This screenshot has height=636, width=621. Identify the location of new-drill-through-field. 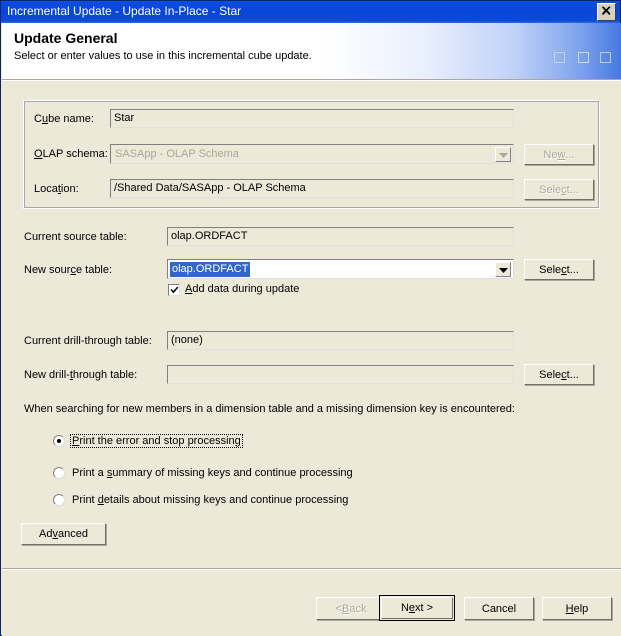
(340, 374).